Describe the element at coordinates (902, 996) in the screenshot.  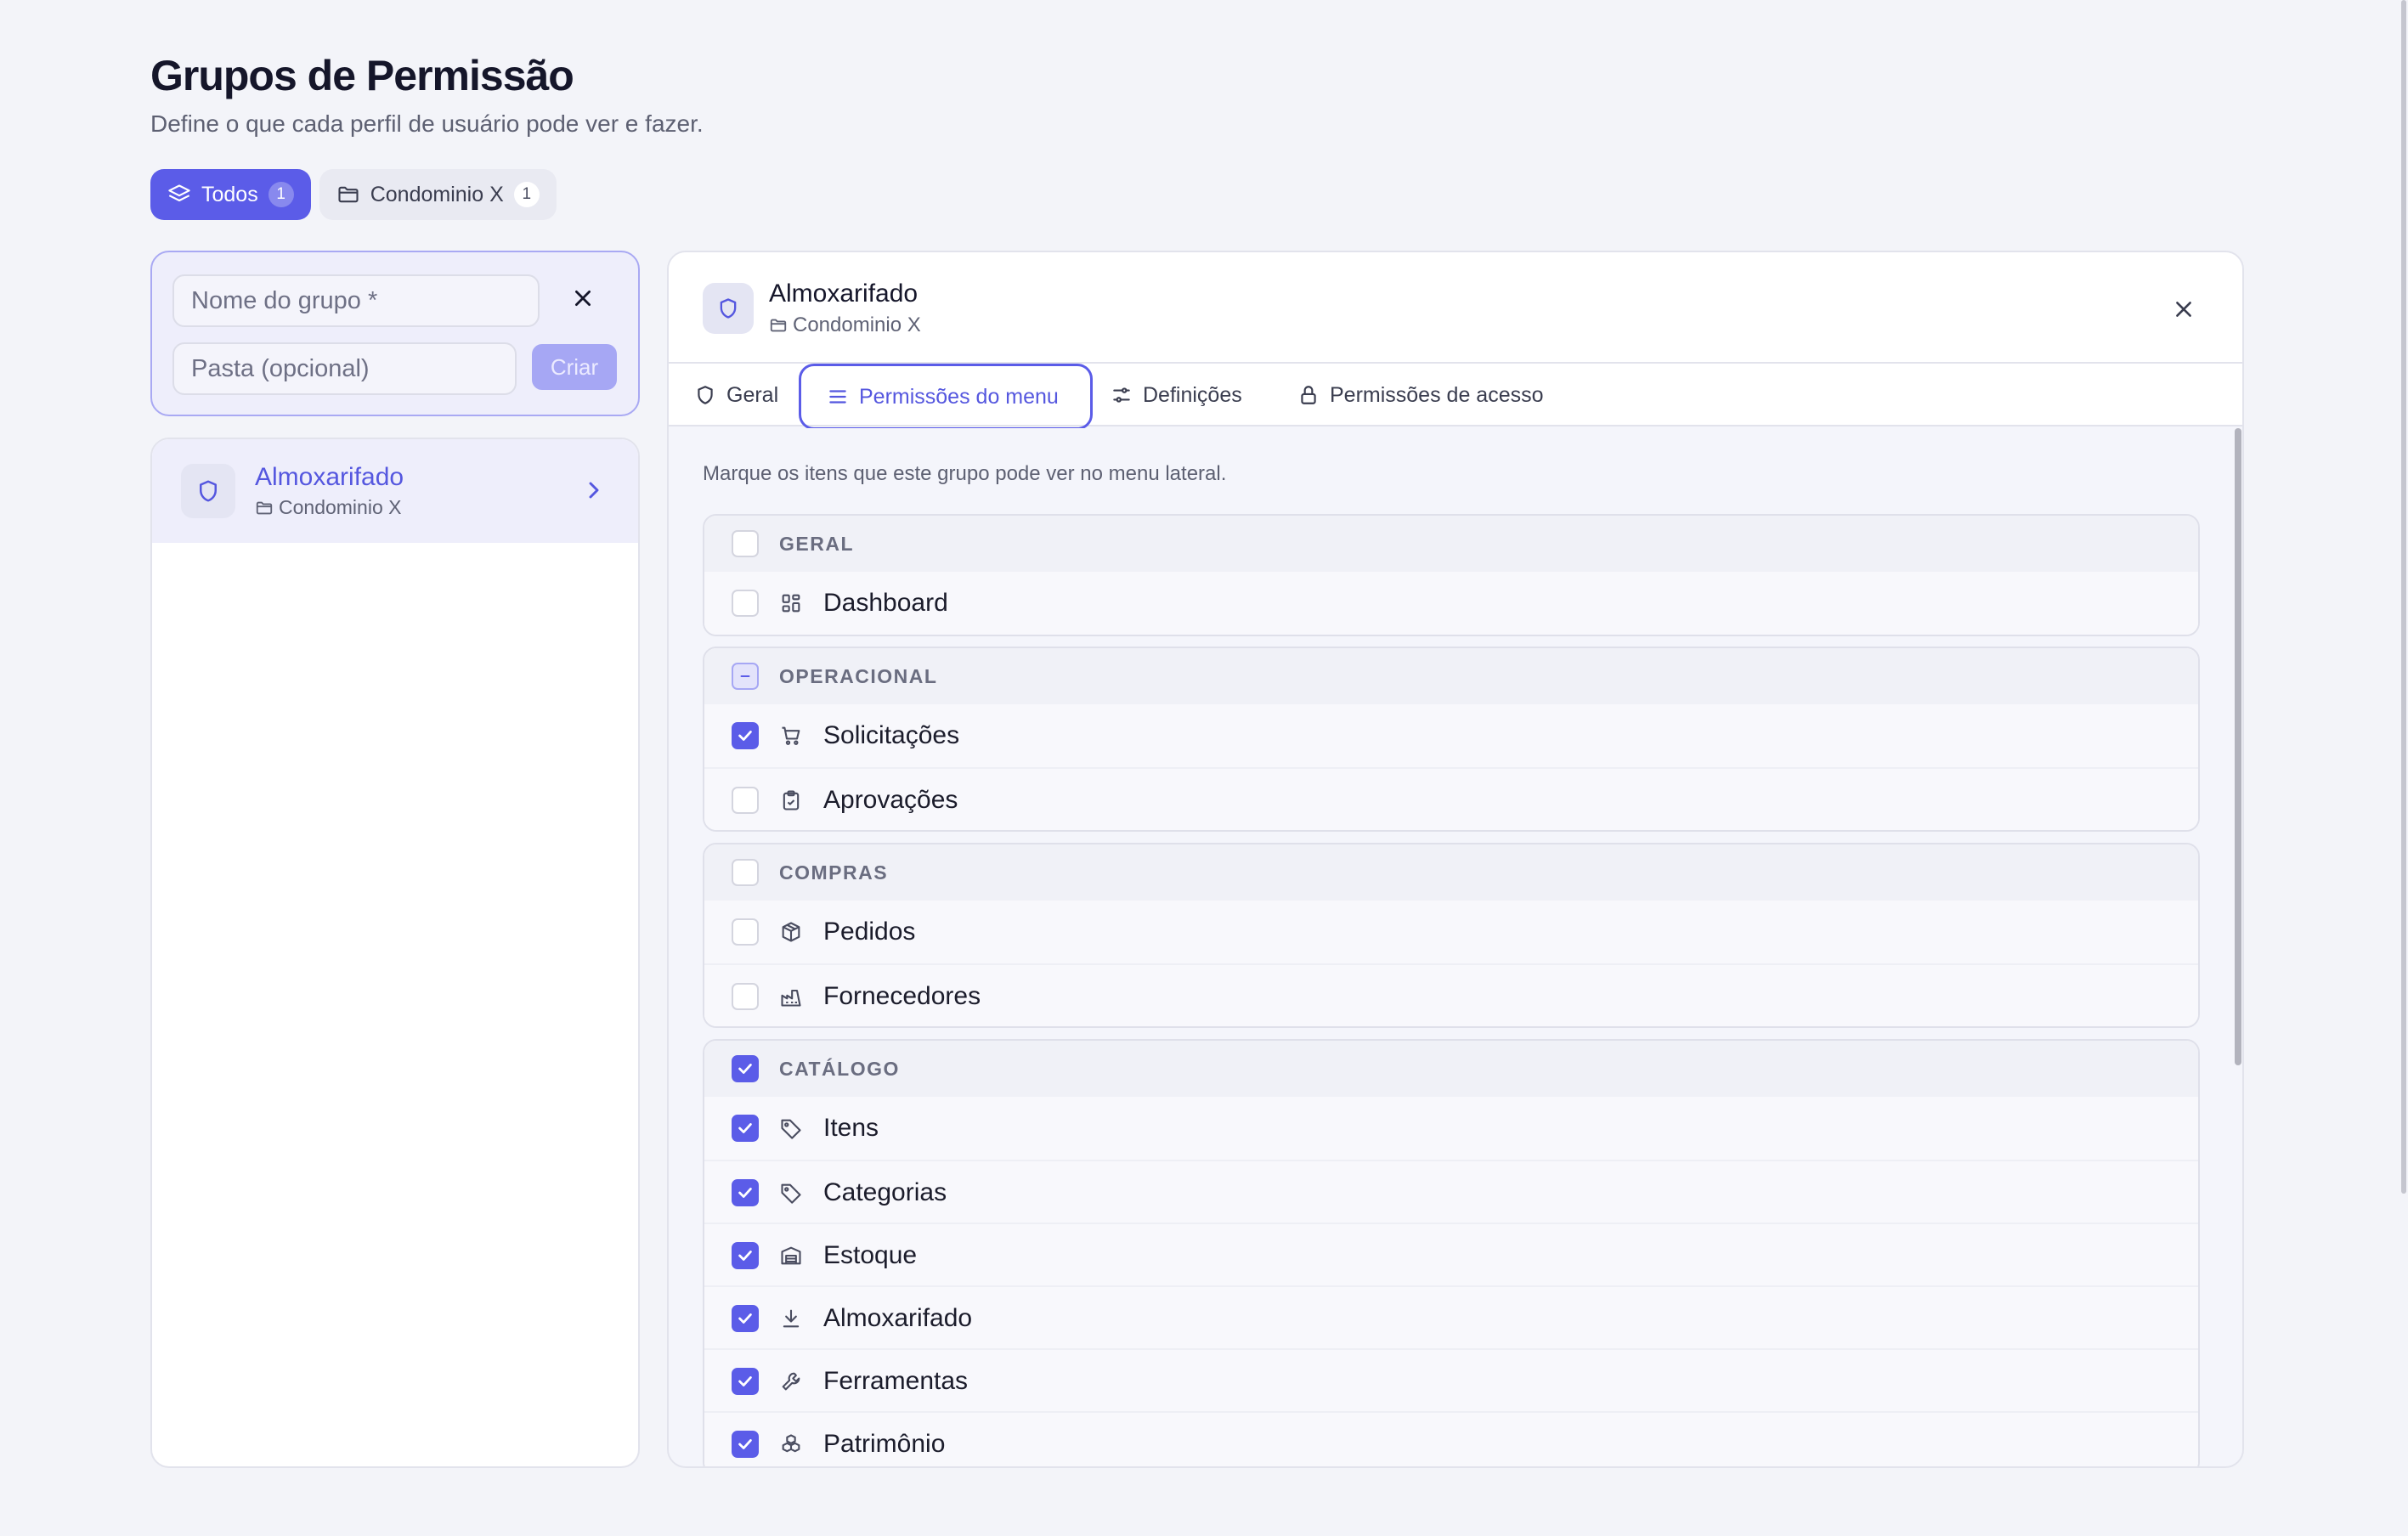
I see `item-label: Fornecedores` at that location.